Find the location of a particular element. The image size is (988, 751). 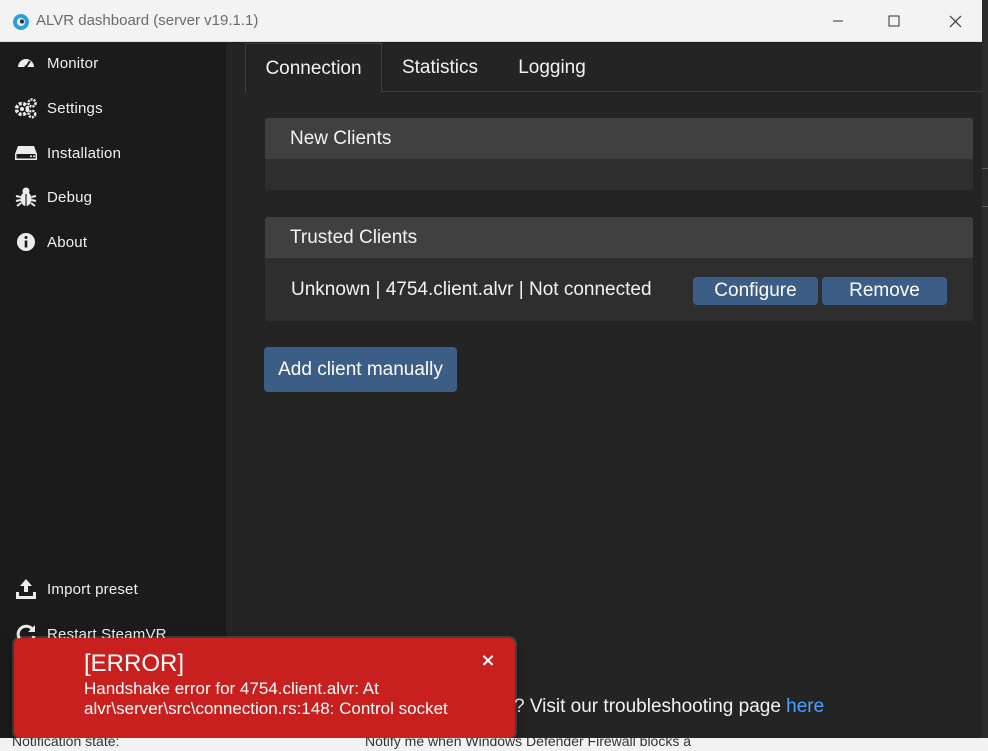

window-title: ALVR dashboard (server v19.1.1) is located at coordinates (147, 20).